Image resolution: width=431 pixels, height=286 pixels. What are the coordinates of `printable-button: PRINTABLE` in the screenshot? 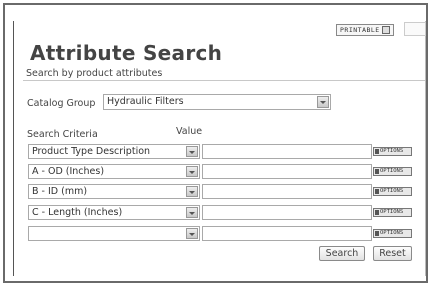 It's located at (365, 30).